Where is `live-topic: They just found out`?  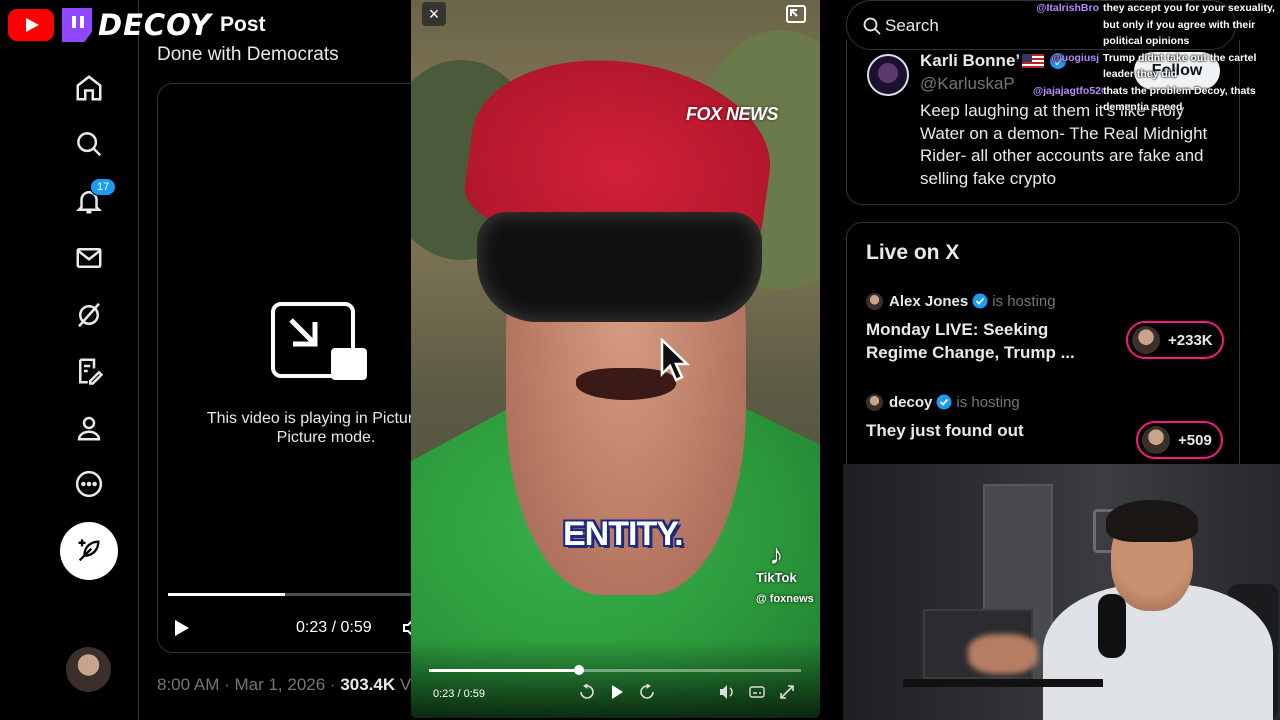 live-topic: They just found out is located at coordinates (945, 430).